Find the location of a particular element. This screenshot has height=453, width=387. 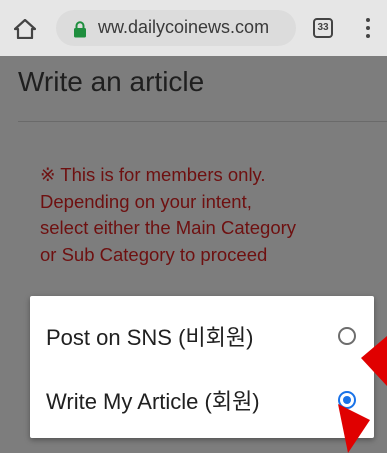

radio-unchecked-icon is located at coordinates (347, 336).